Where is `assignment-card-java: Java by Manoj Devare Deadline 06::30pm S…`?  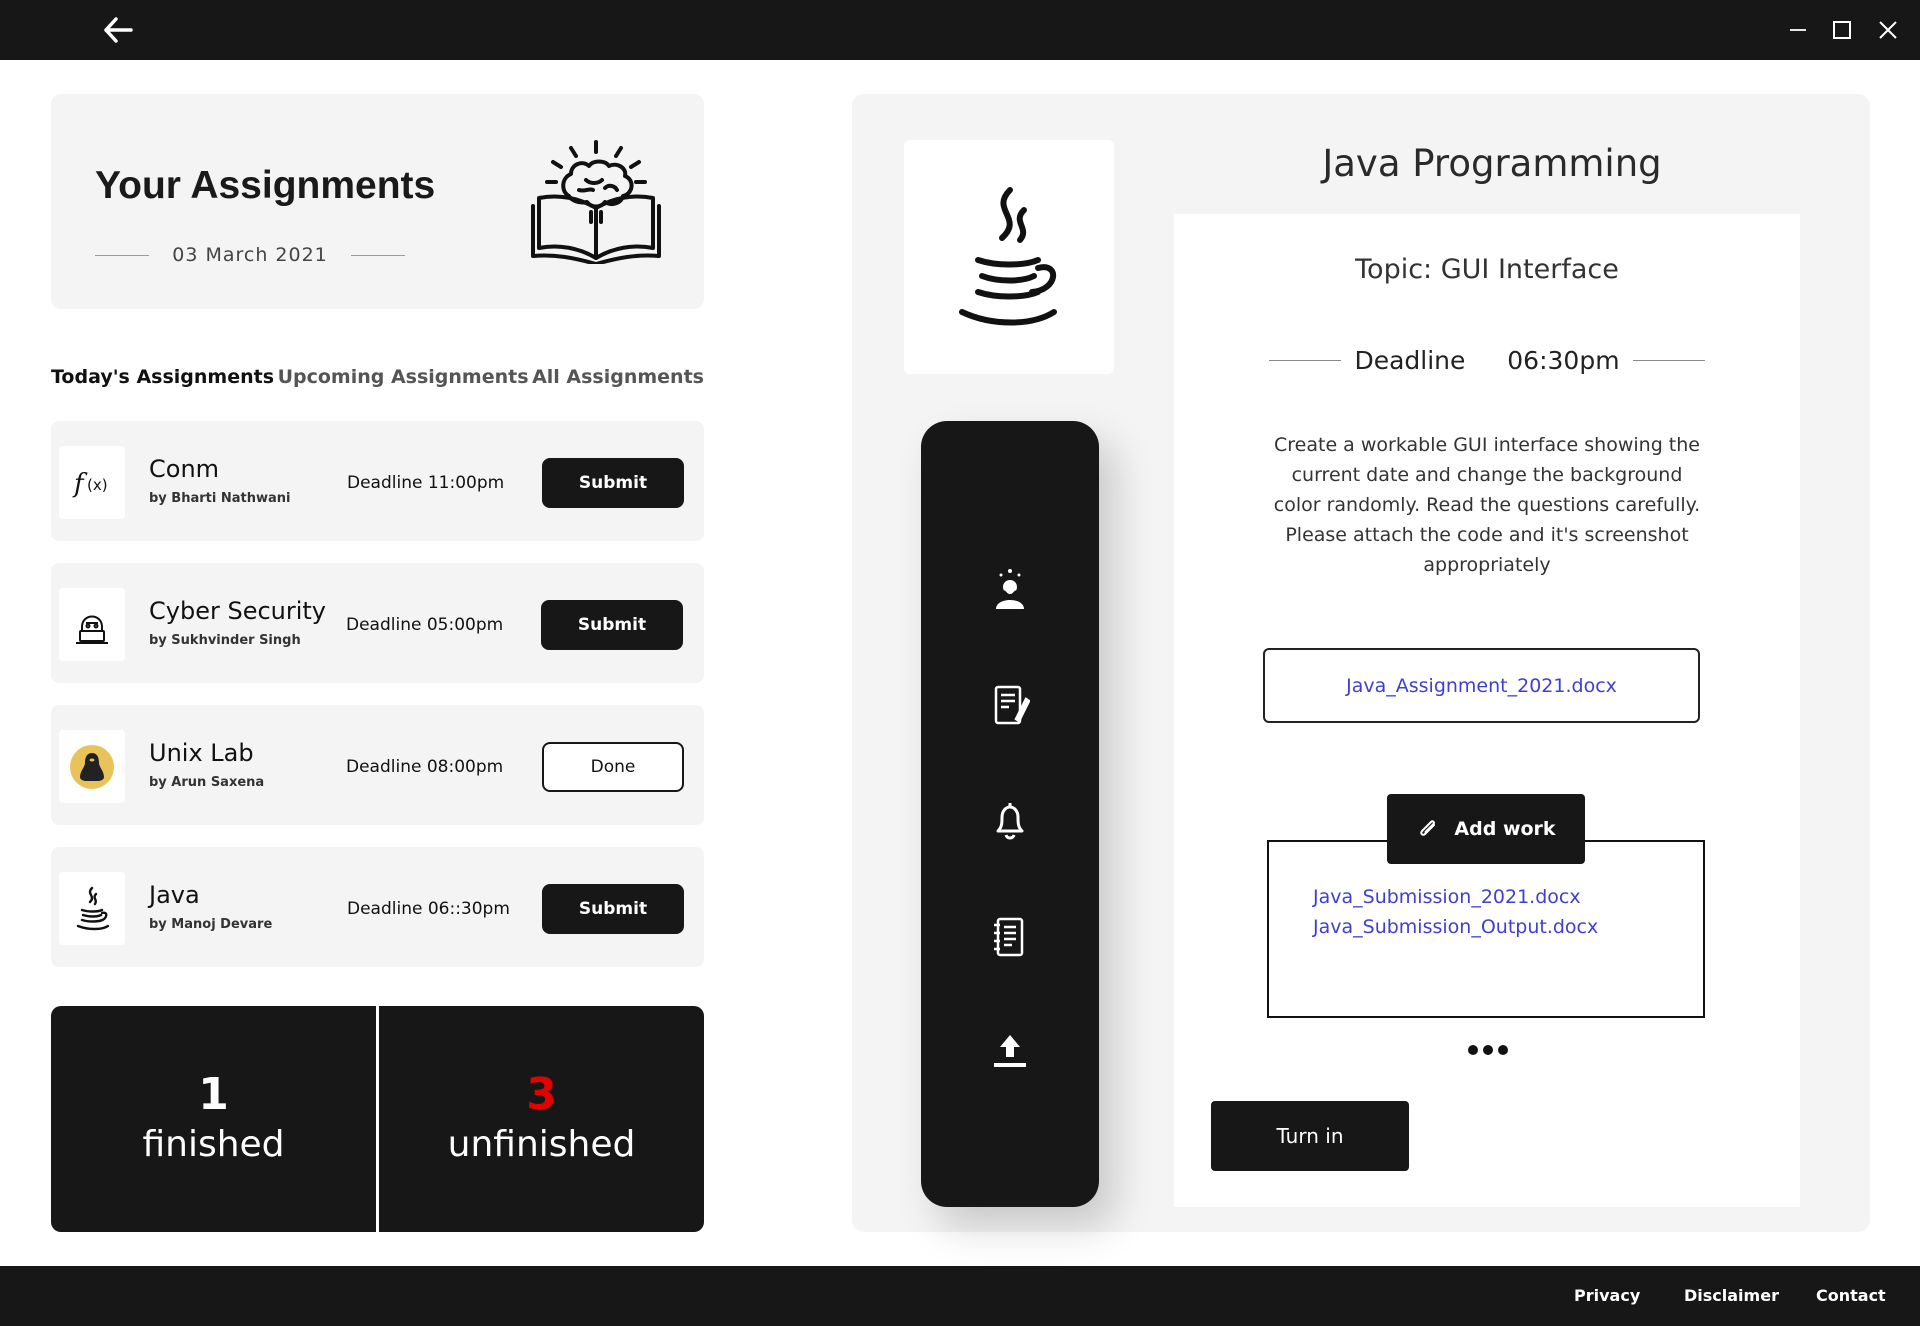
assignment-card-java: Java by Manoj Devare Deadline 06::30pm S… is located at coordinates (377, 907).